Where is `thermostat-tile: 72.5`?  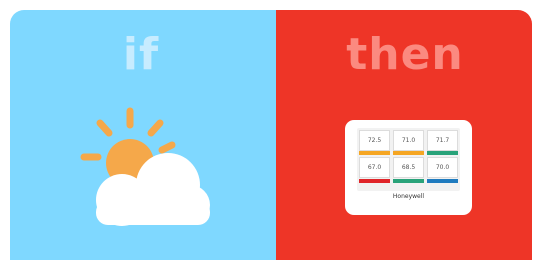 thermostat-tile: 72.5 is located at coordinates (374, 140).